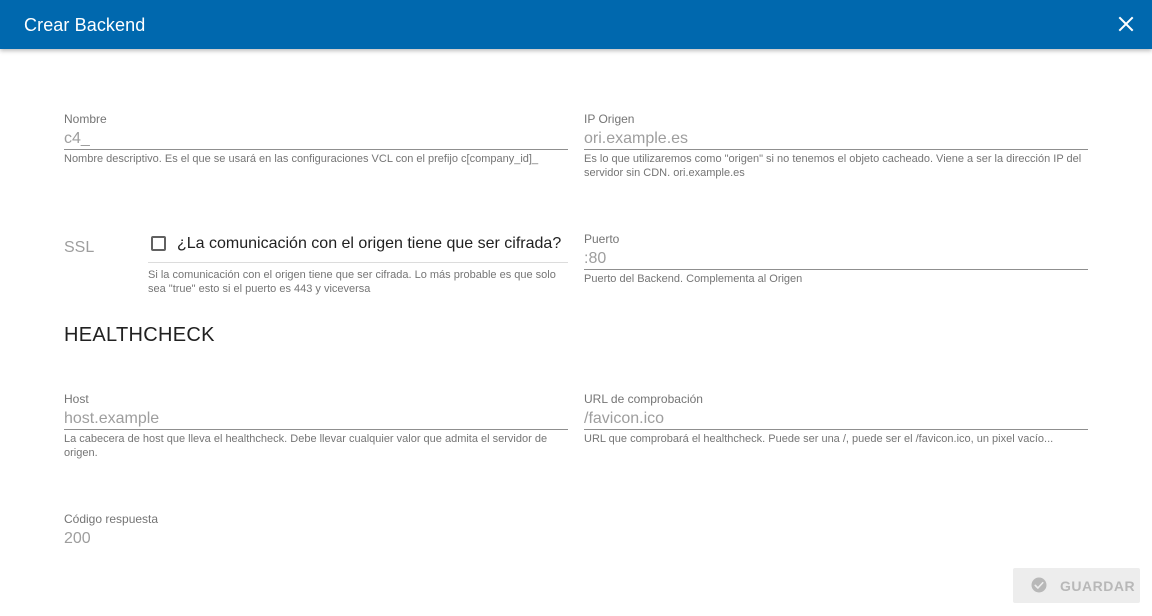  What do you see at coordinates (609, 119) in the screenshot?
I see `ip-origen-label: IP Origen` at bounding box center [609, 119].